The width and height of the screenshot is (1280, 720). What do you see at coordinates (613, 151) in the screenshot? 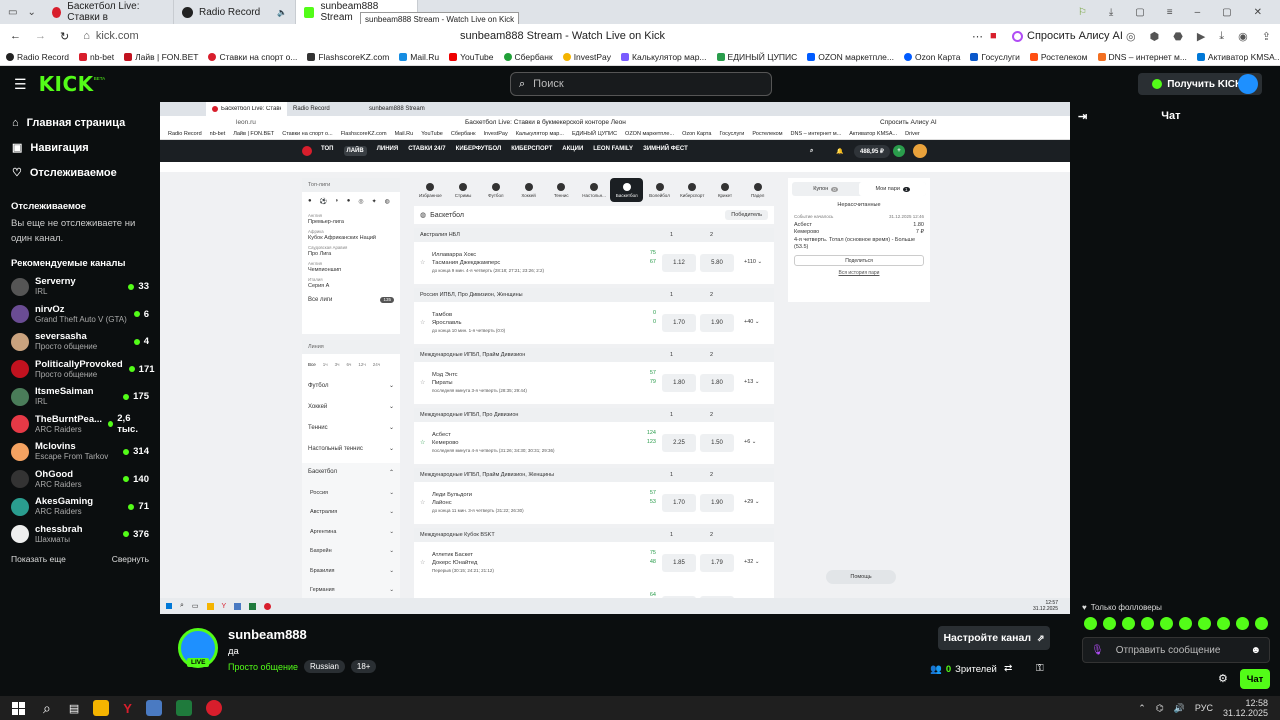
I see `leon-nav-item: LEON FAMILY` at bounding box center [613, 151].